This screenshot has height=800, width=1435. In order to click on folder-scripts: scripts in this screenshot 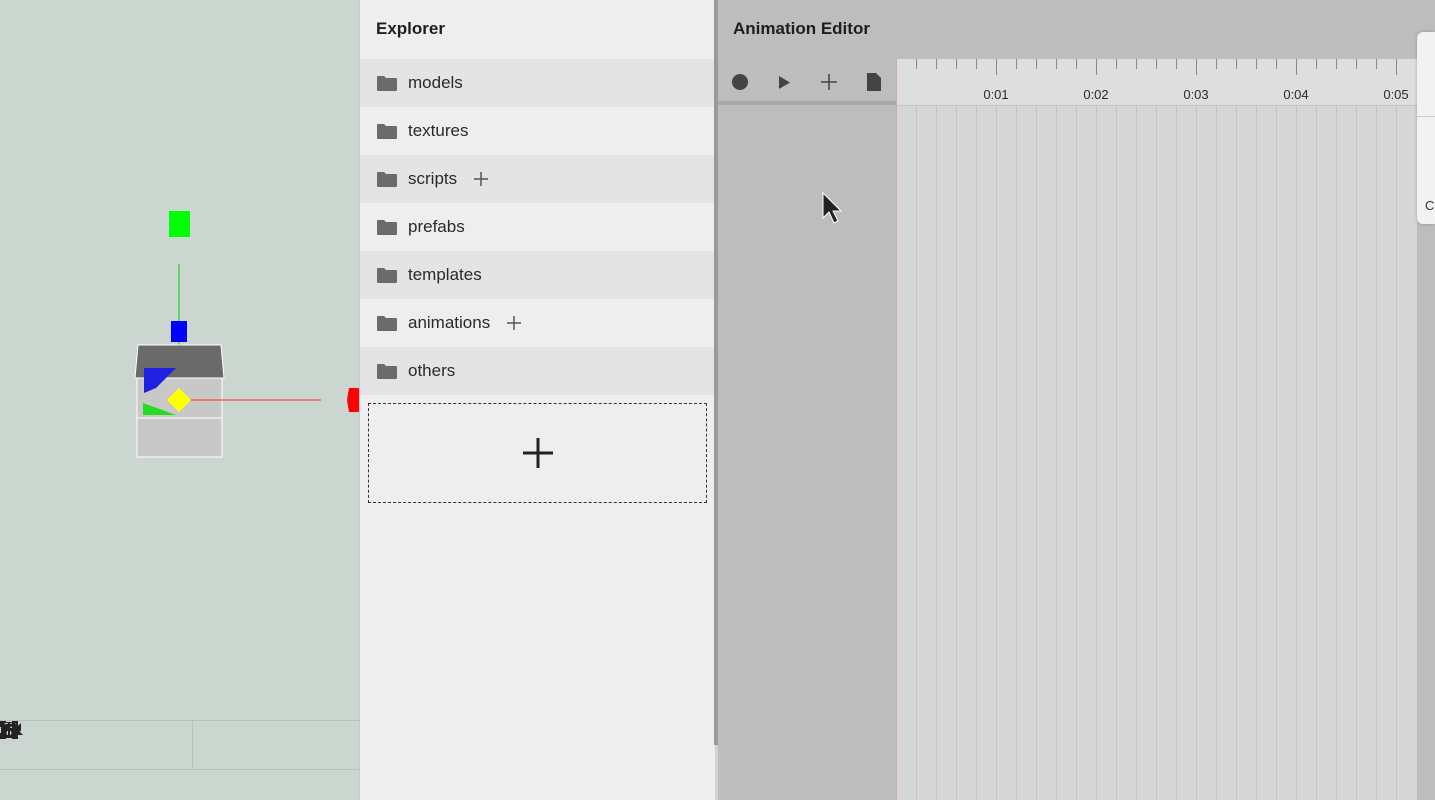, I will do `click(537, 179)`.